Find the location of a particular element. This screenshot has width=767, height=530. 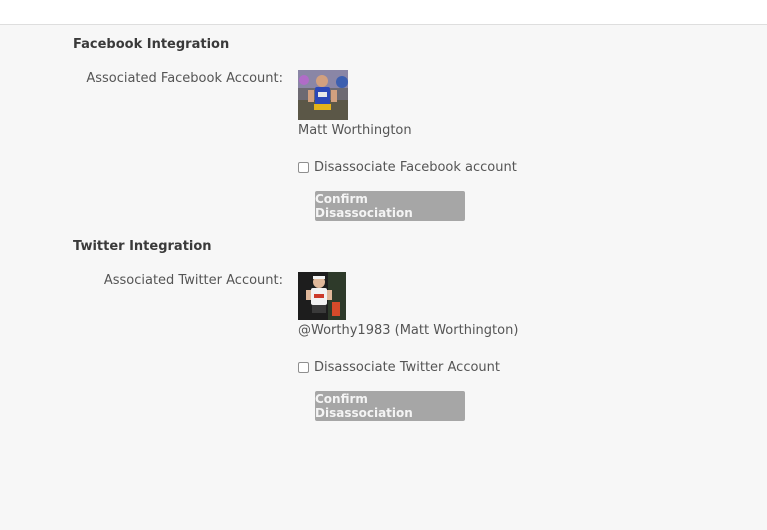

facebook-account-label: Associated Facebook Account: is located at coordinates (184, 78).